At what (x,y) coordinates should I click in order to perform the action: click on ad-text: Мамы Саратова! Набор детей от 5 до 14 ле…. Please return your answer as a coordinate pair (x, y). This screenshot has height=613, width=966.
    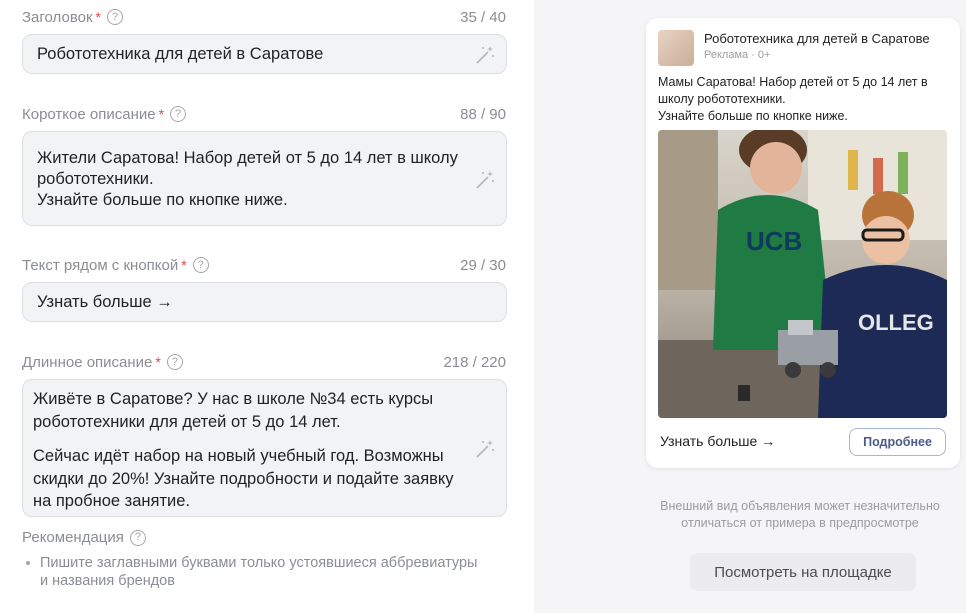
    Looking at the image, I should click on (803, 99).